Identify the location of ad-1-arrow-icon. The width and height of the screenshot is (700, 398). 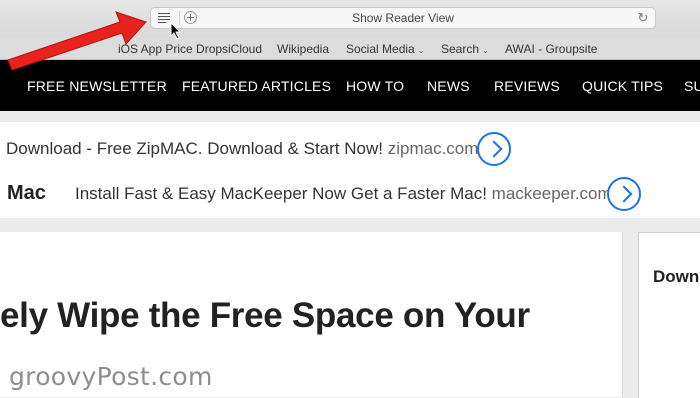
(494, 149).